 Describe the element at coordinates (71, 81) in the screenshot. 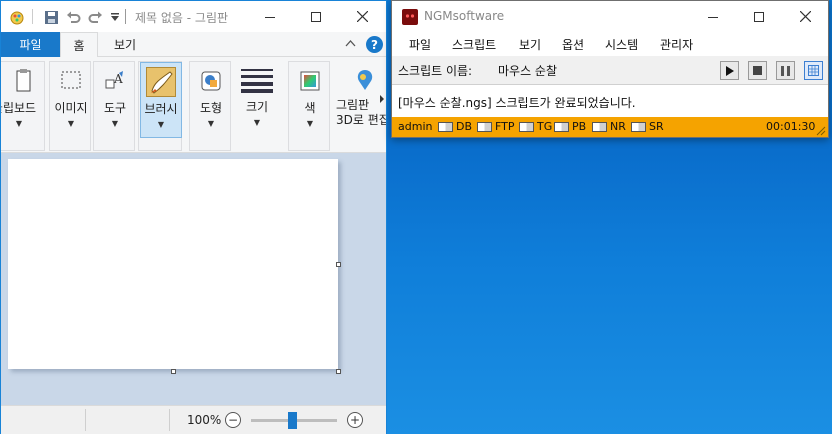

I see `select-icon` at that location.